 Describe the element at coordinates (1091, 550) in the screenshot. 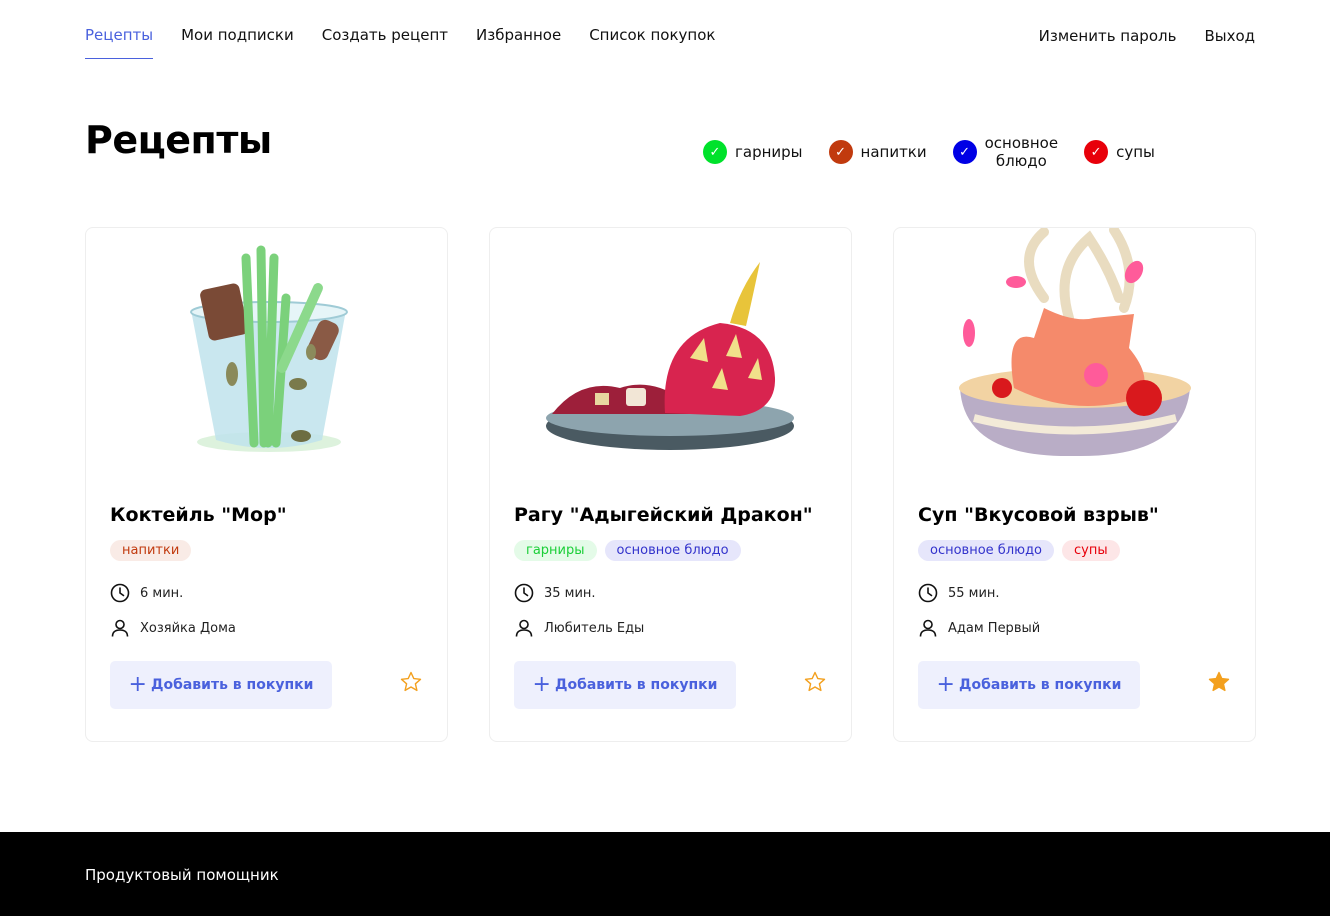

I see `tag-badge: супы` at that location.